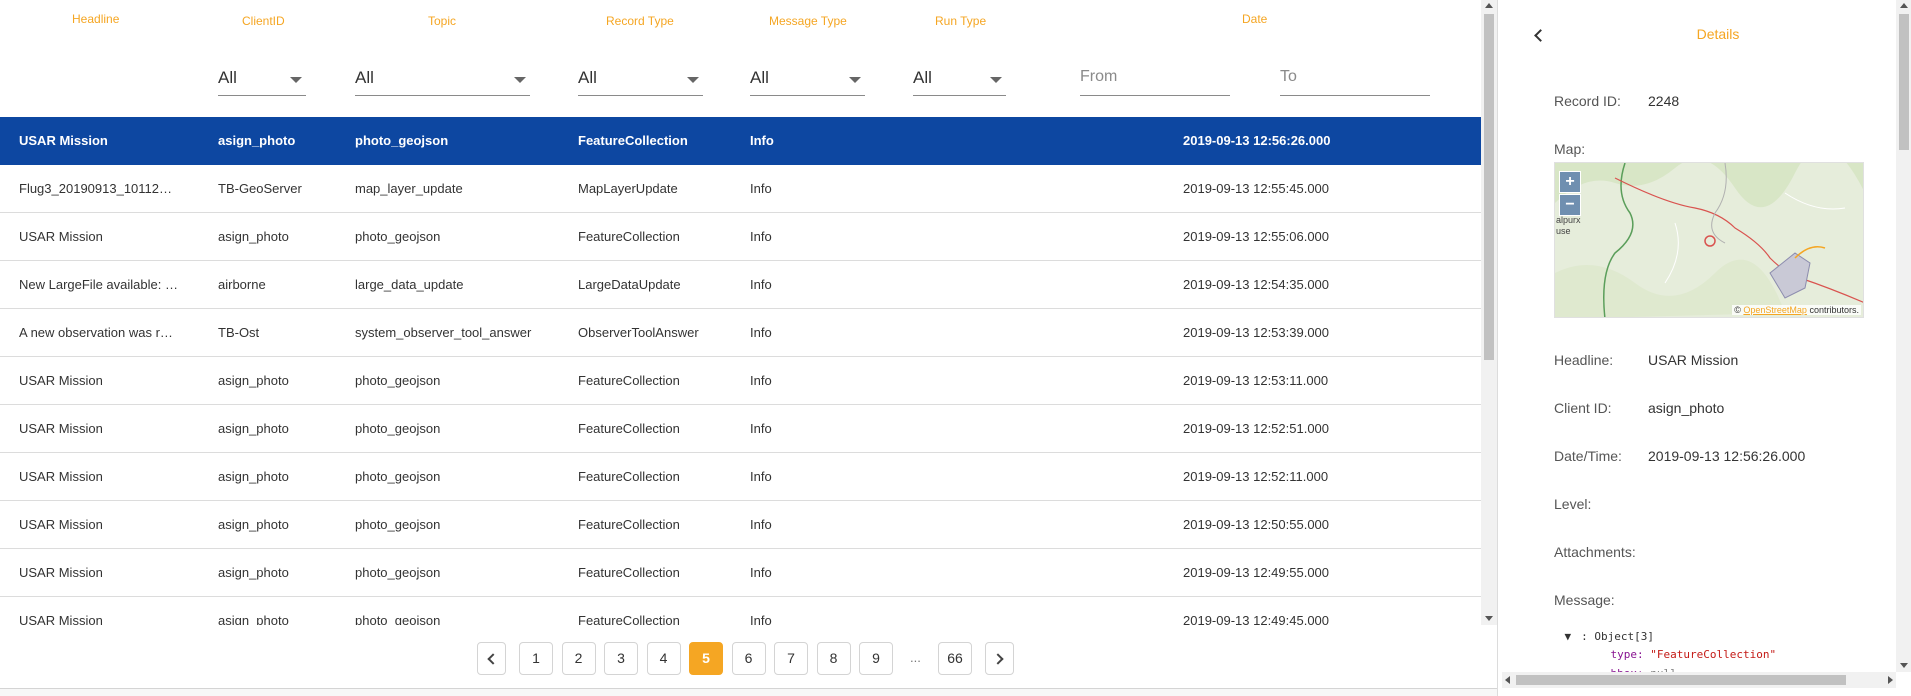  Describe the element at coordinates (748, 658) in the screenshot. I see `page-button: 6` at that location.